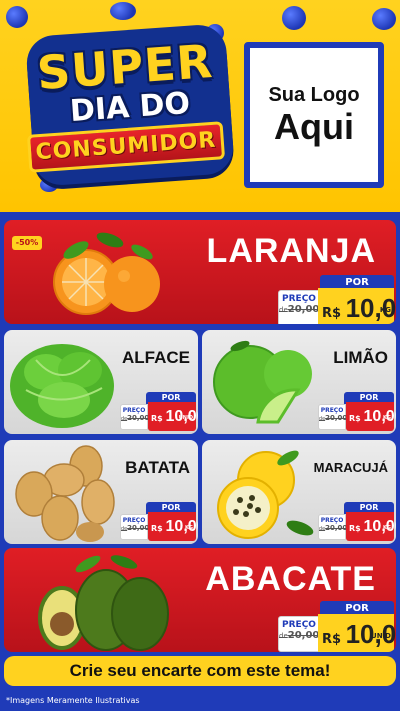  Describe the element at coordinates (106, 273) in the screenshot. I see `orange-image` at that location.